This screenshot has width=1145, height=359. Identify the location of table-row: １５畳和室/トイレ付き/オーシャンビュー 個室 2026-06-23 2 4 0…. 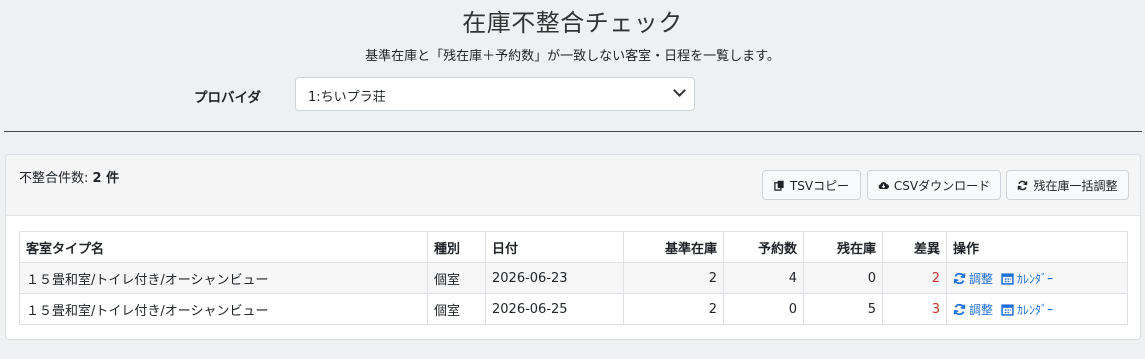
(573, 278).